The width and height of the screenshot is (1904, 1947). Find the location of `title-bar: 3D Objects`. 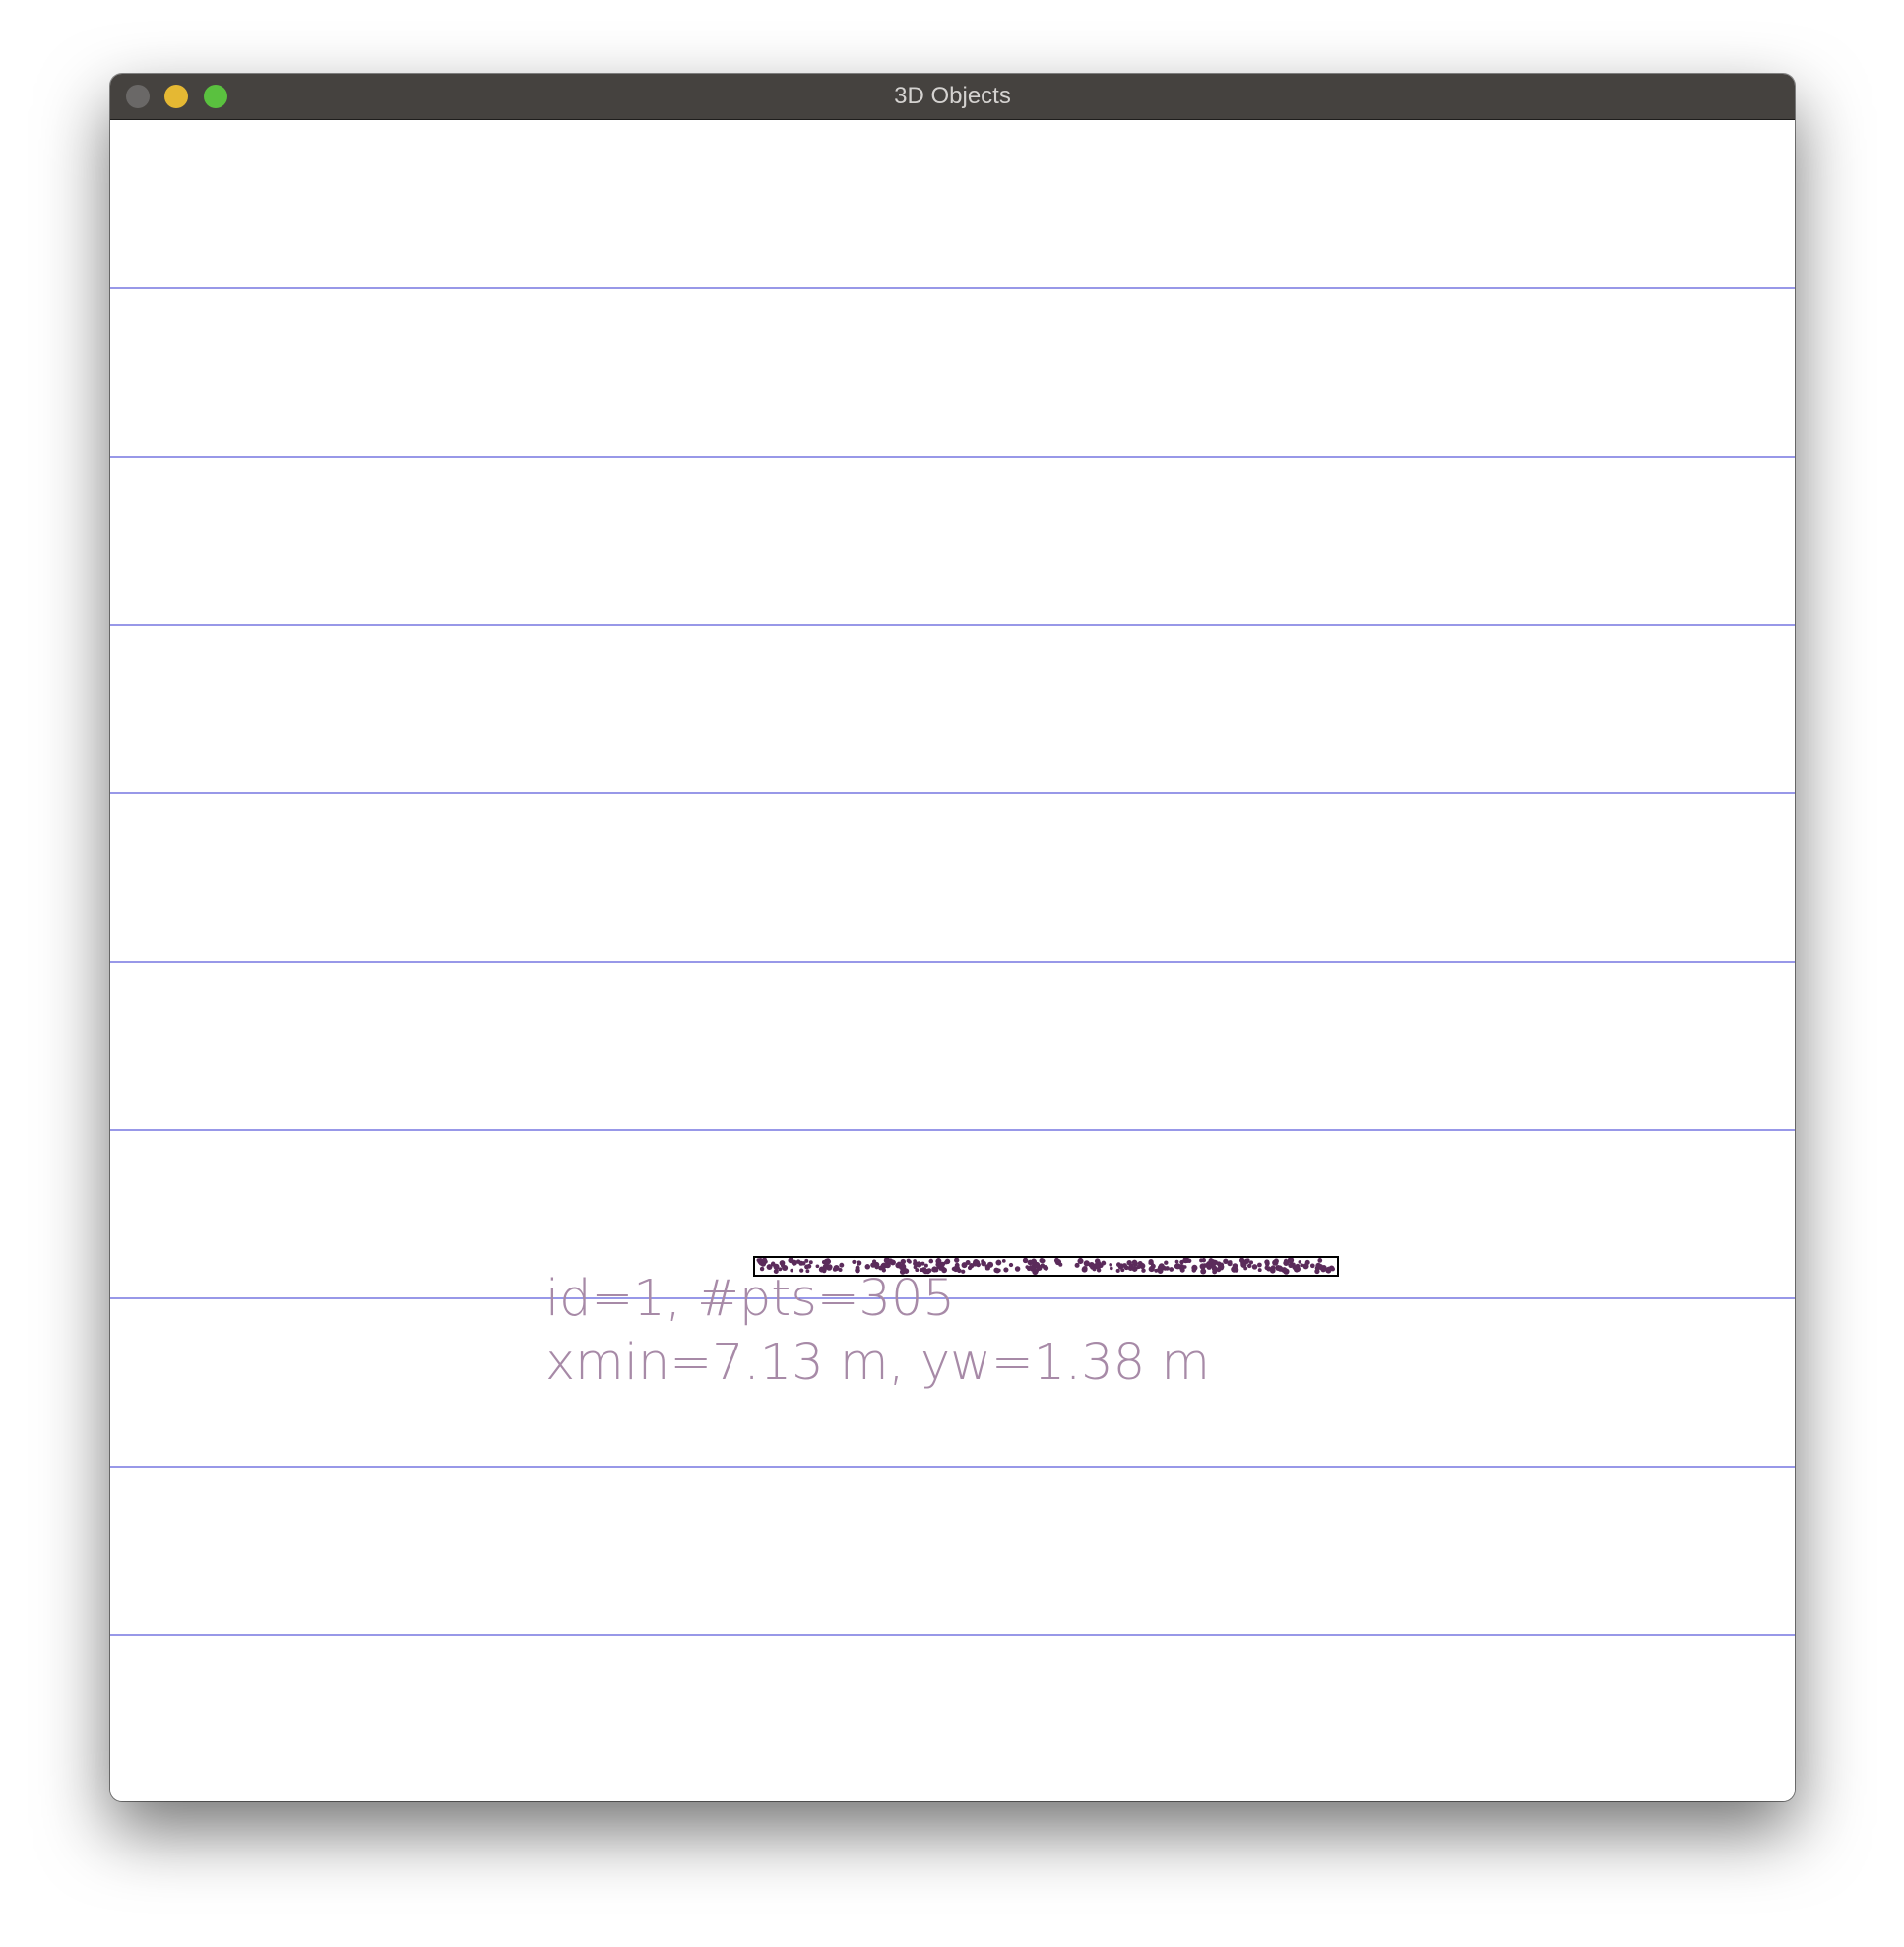

title-bar: 3D Objects is located at coordinates (952, 97).